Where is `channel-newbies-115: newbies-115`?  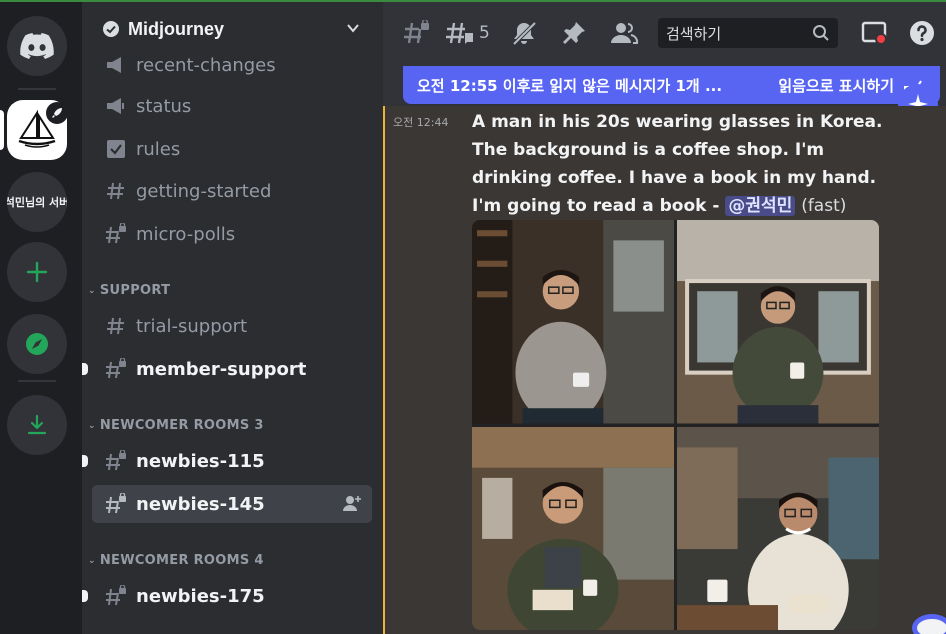
channel-newbies-115: newbies-115 is located at coordinates (227, 461).